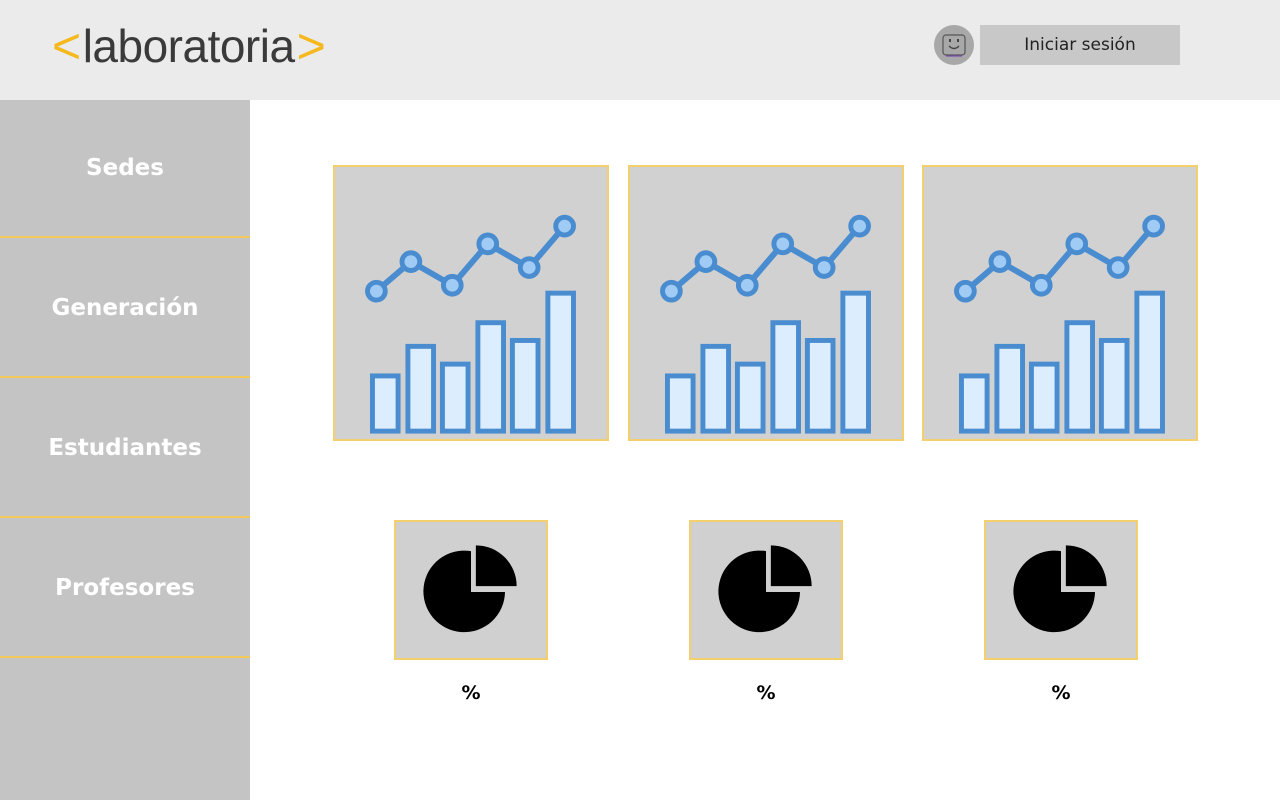  I want to click on sidebar-item-label: Sedes, so click(125, 168).